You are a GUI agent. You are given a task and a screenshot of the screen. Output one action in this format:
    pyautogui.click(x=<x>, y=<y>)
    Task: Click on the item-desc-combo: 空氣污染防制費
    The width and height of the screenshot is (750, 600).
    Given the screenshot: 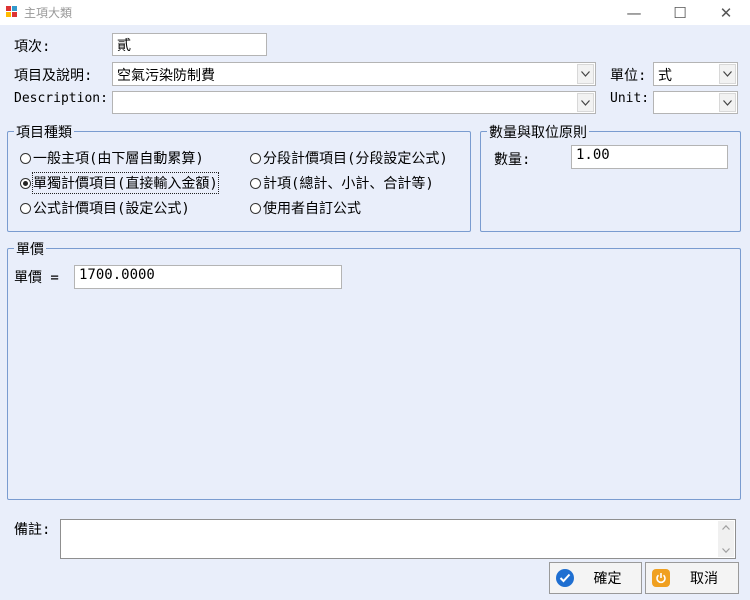 What is the action you would take?
    pyautogui.click(x=354, y=74)
    